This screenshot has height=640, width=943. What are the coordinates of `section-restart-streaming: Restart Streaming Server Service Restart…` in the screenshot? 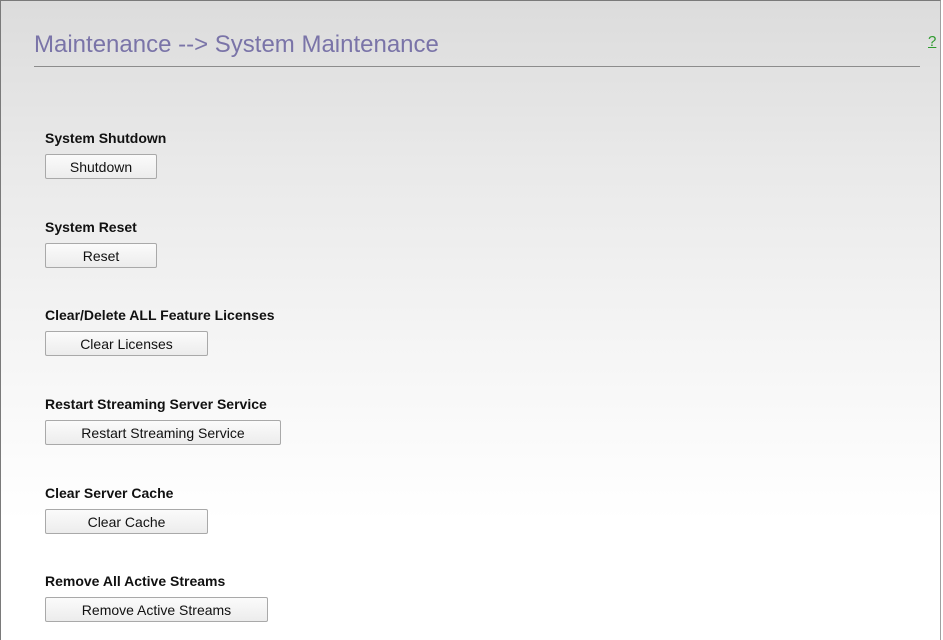 It's located at (163, 420).